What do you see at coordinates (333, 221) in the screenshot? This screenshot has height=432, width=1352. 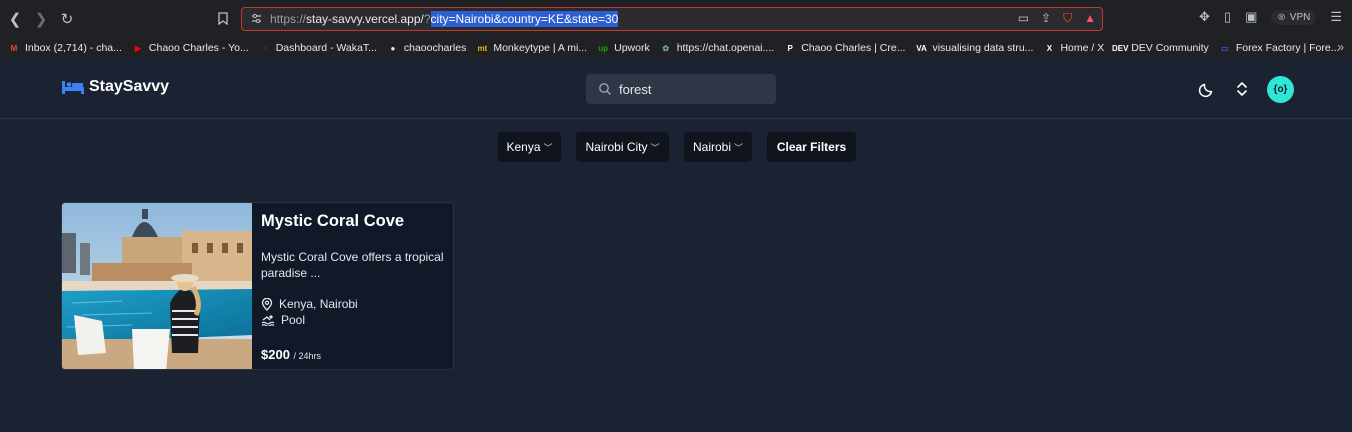 I see `listing-title: Mystic Coral Cove` at bounding box center [333, 221].